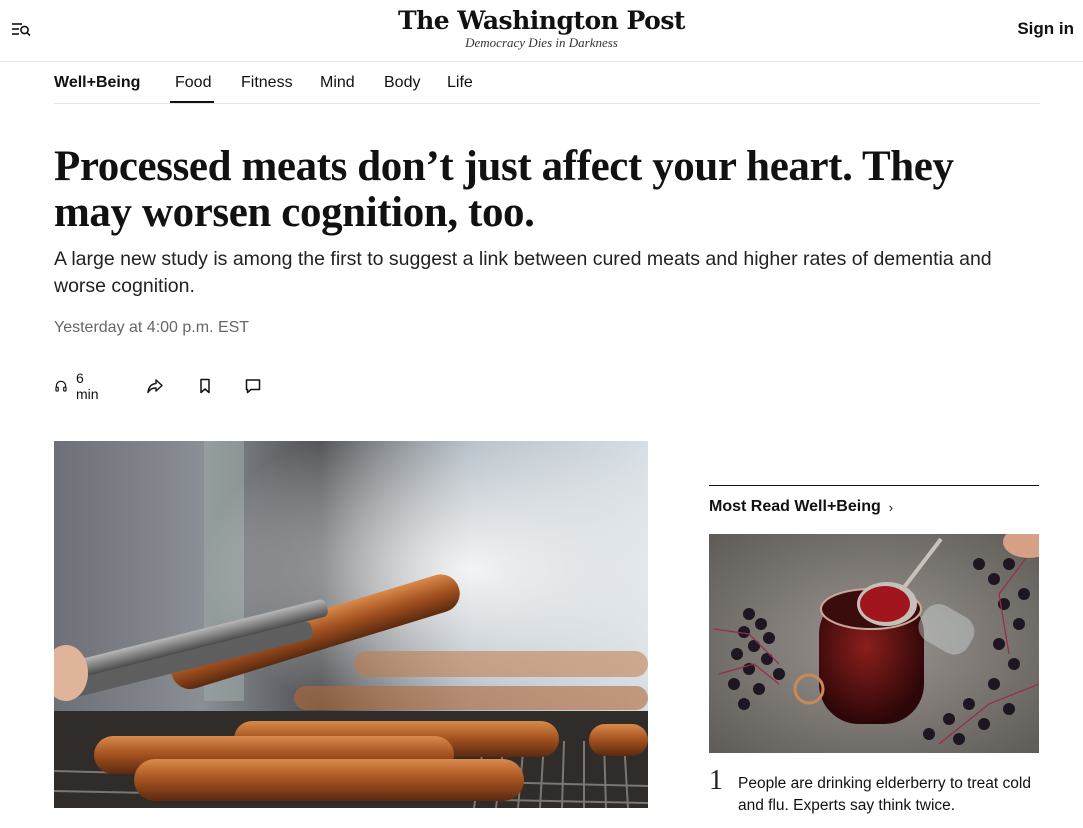 The height and width of the screenshot is (828, 1083). What do you see at coordinates (87, 386) in the screenshot?
I see `listen-duration: 6 min` at bounding box center [87, 386].